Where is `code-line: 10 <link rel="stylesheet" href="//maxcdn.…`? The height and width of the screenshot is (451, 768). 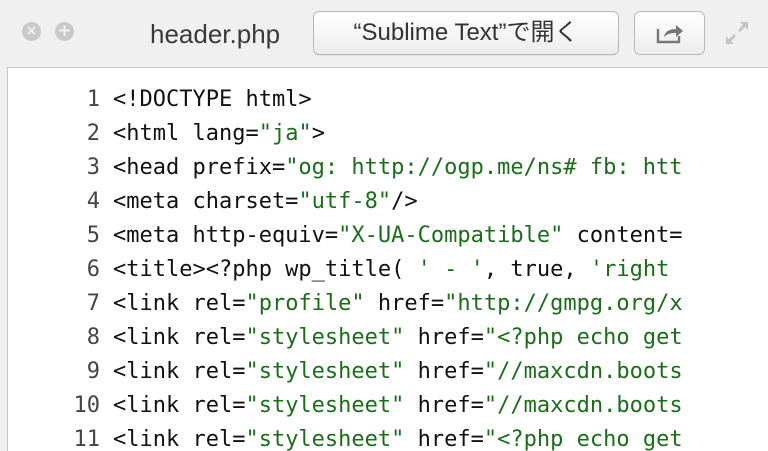
code-line: 10 <link rel="stylesheet" href="//maxcdn.… is located at coordinates (345, 406).